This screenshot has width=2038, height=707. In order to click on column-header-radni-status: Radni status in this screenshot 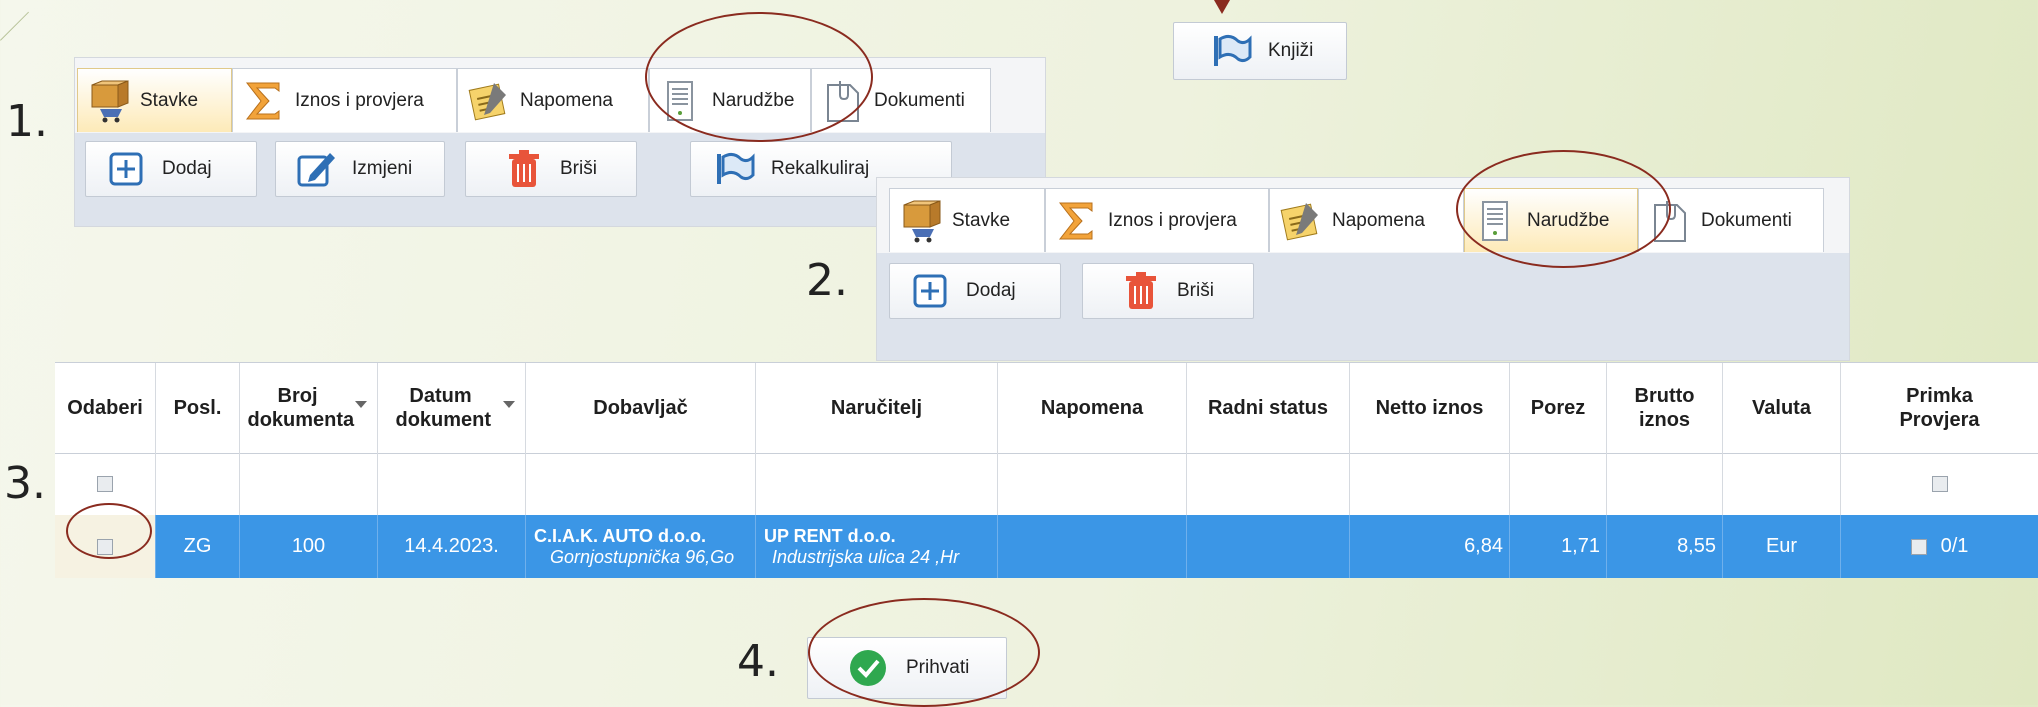, I will do `click(1268, 408)`.